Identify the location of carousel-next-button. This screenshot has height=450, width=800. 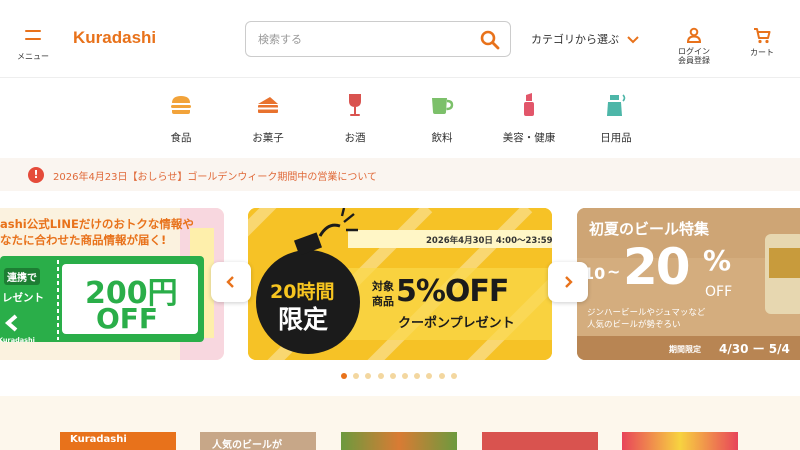
(568, 282).